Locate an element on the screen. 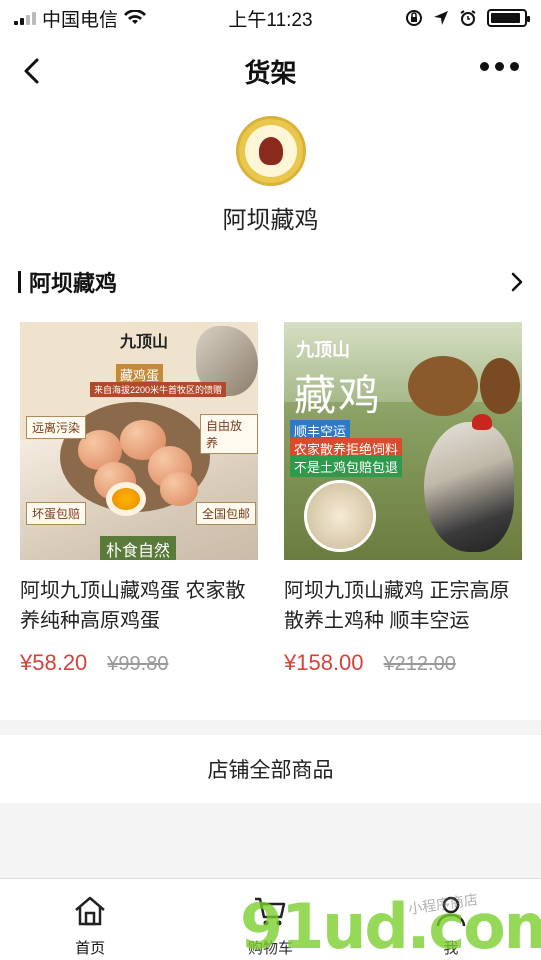 The image size is (541, 960). page-title: 货架 is located at coordinates (270, 72).